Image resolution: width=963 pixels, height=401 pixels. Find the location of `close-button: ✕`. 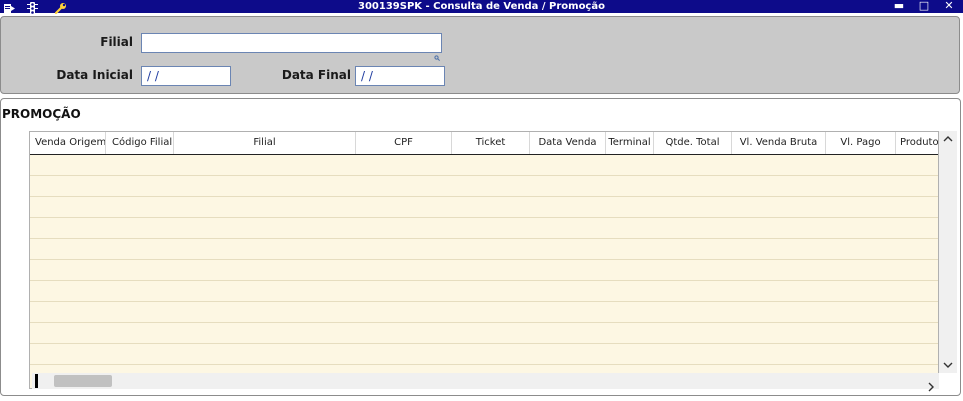

close-button: ✕ is located at coordinates (949, 6).